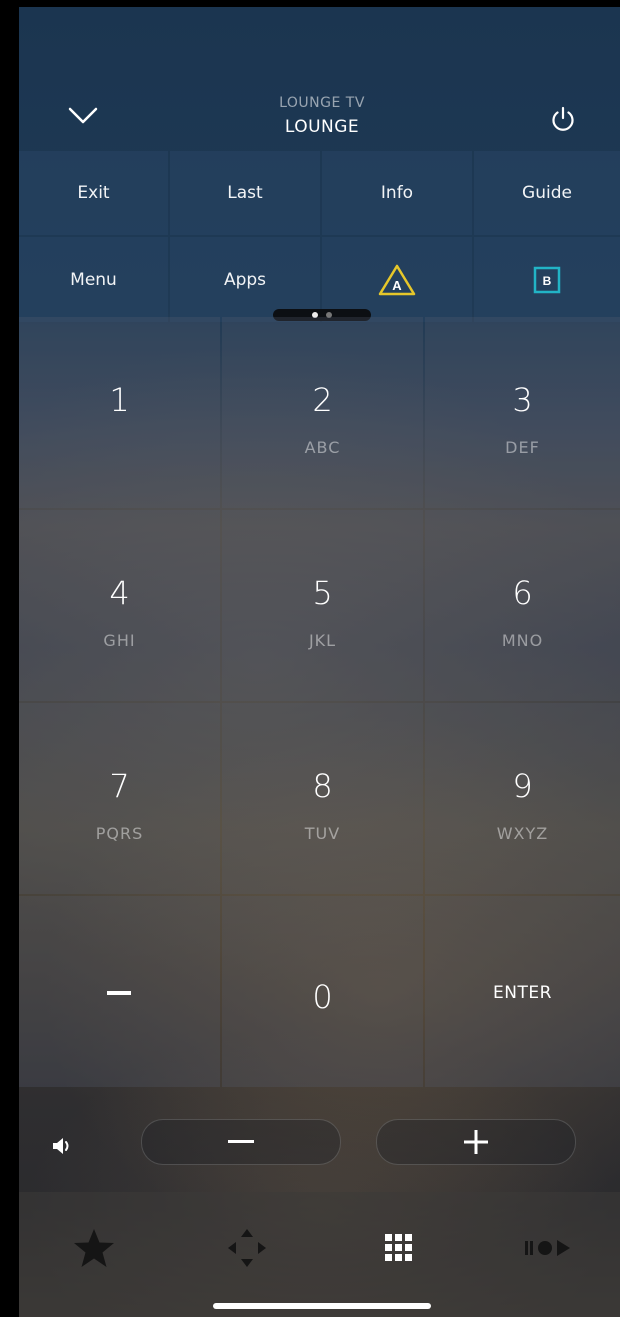 Image resolution: width=620 pixels, height=1317 pixels. What do you see at coordinates (93, 279) in the screenshot?
I see `menu-button: Menu` at bounding box center [93, 279].